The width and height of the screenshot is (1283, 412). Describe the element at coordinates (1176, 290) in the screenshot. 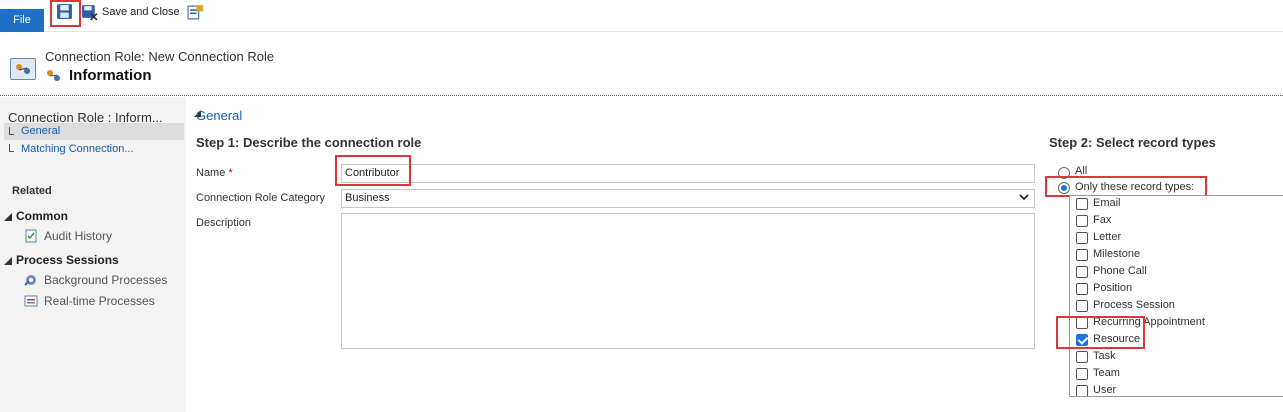

I see `record-type-row: Position` at that location.